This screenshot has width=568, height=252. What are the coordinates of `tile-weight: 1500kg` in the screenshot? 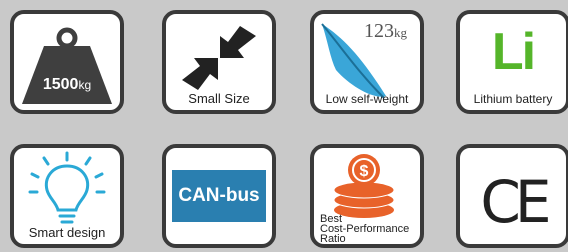 It's located at (67, 62).